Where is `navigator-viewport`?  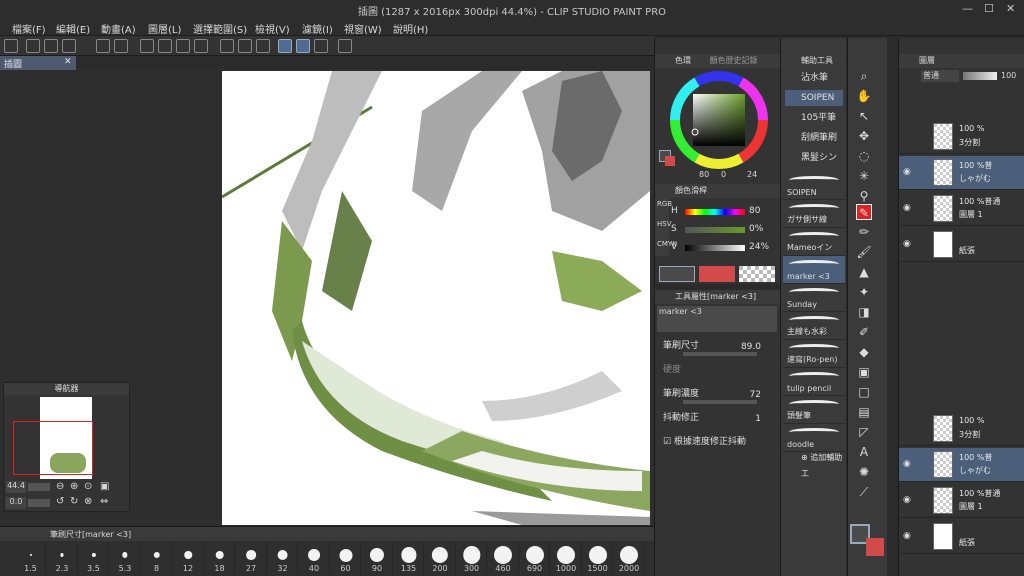 navigator-viewport is located at coordinates (53, 448).